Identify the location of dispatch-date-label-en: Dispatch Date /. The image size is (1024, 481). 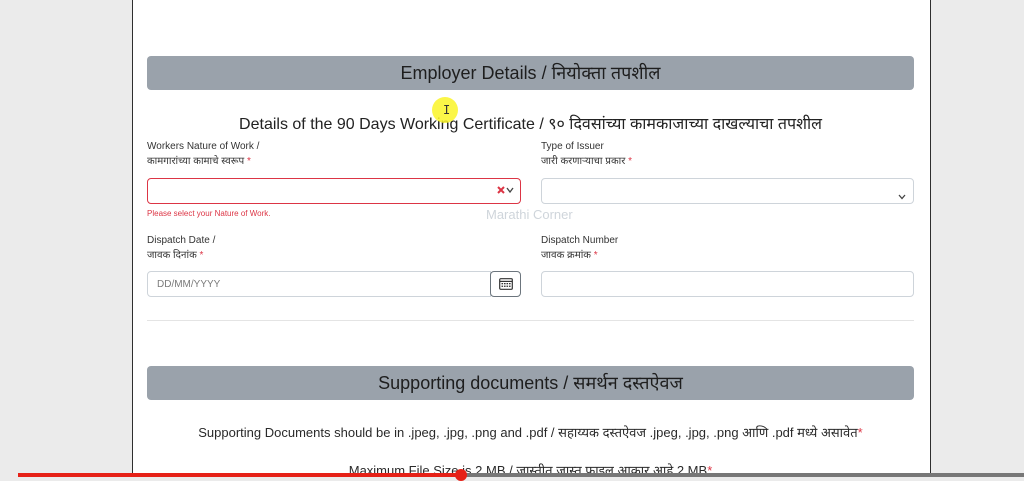
(181, 240).